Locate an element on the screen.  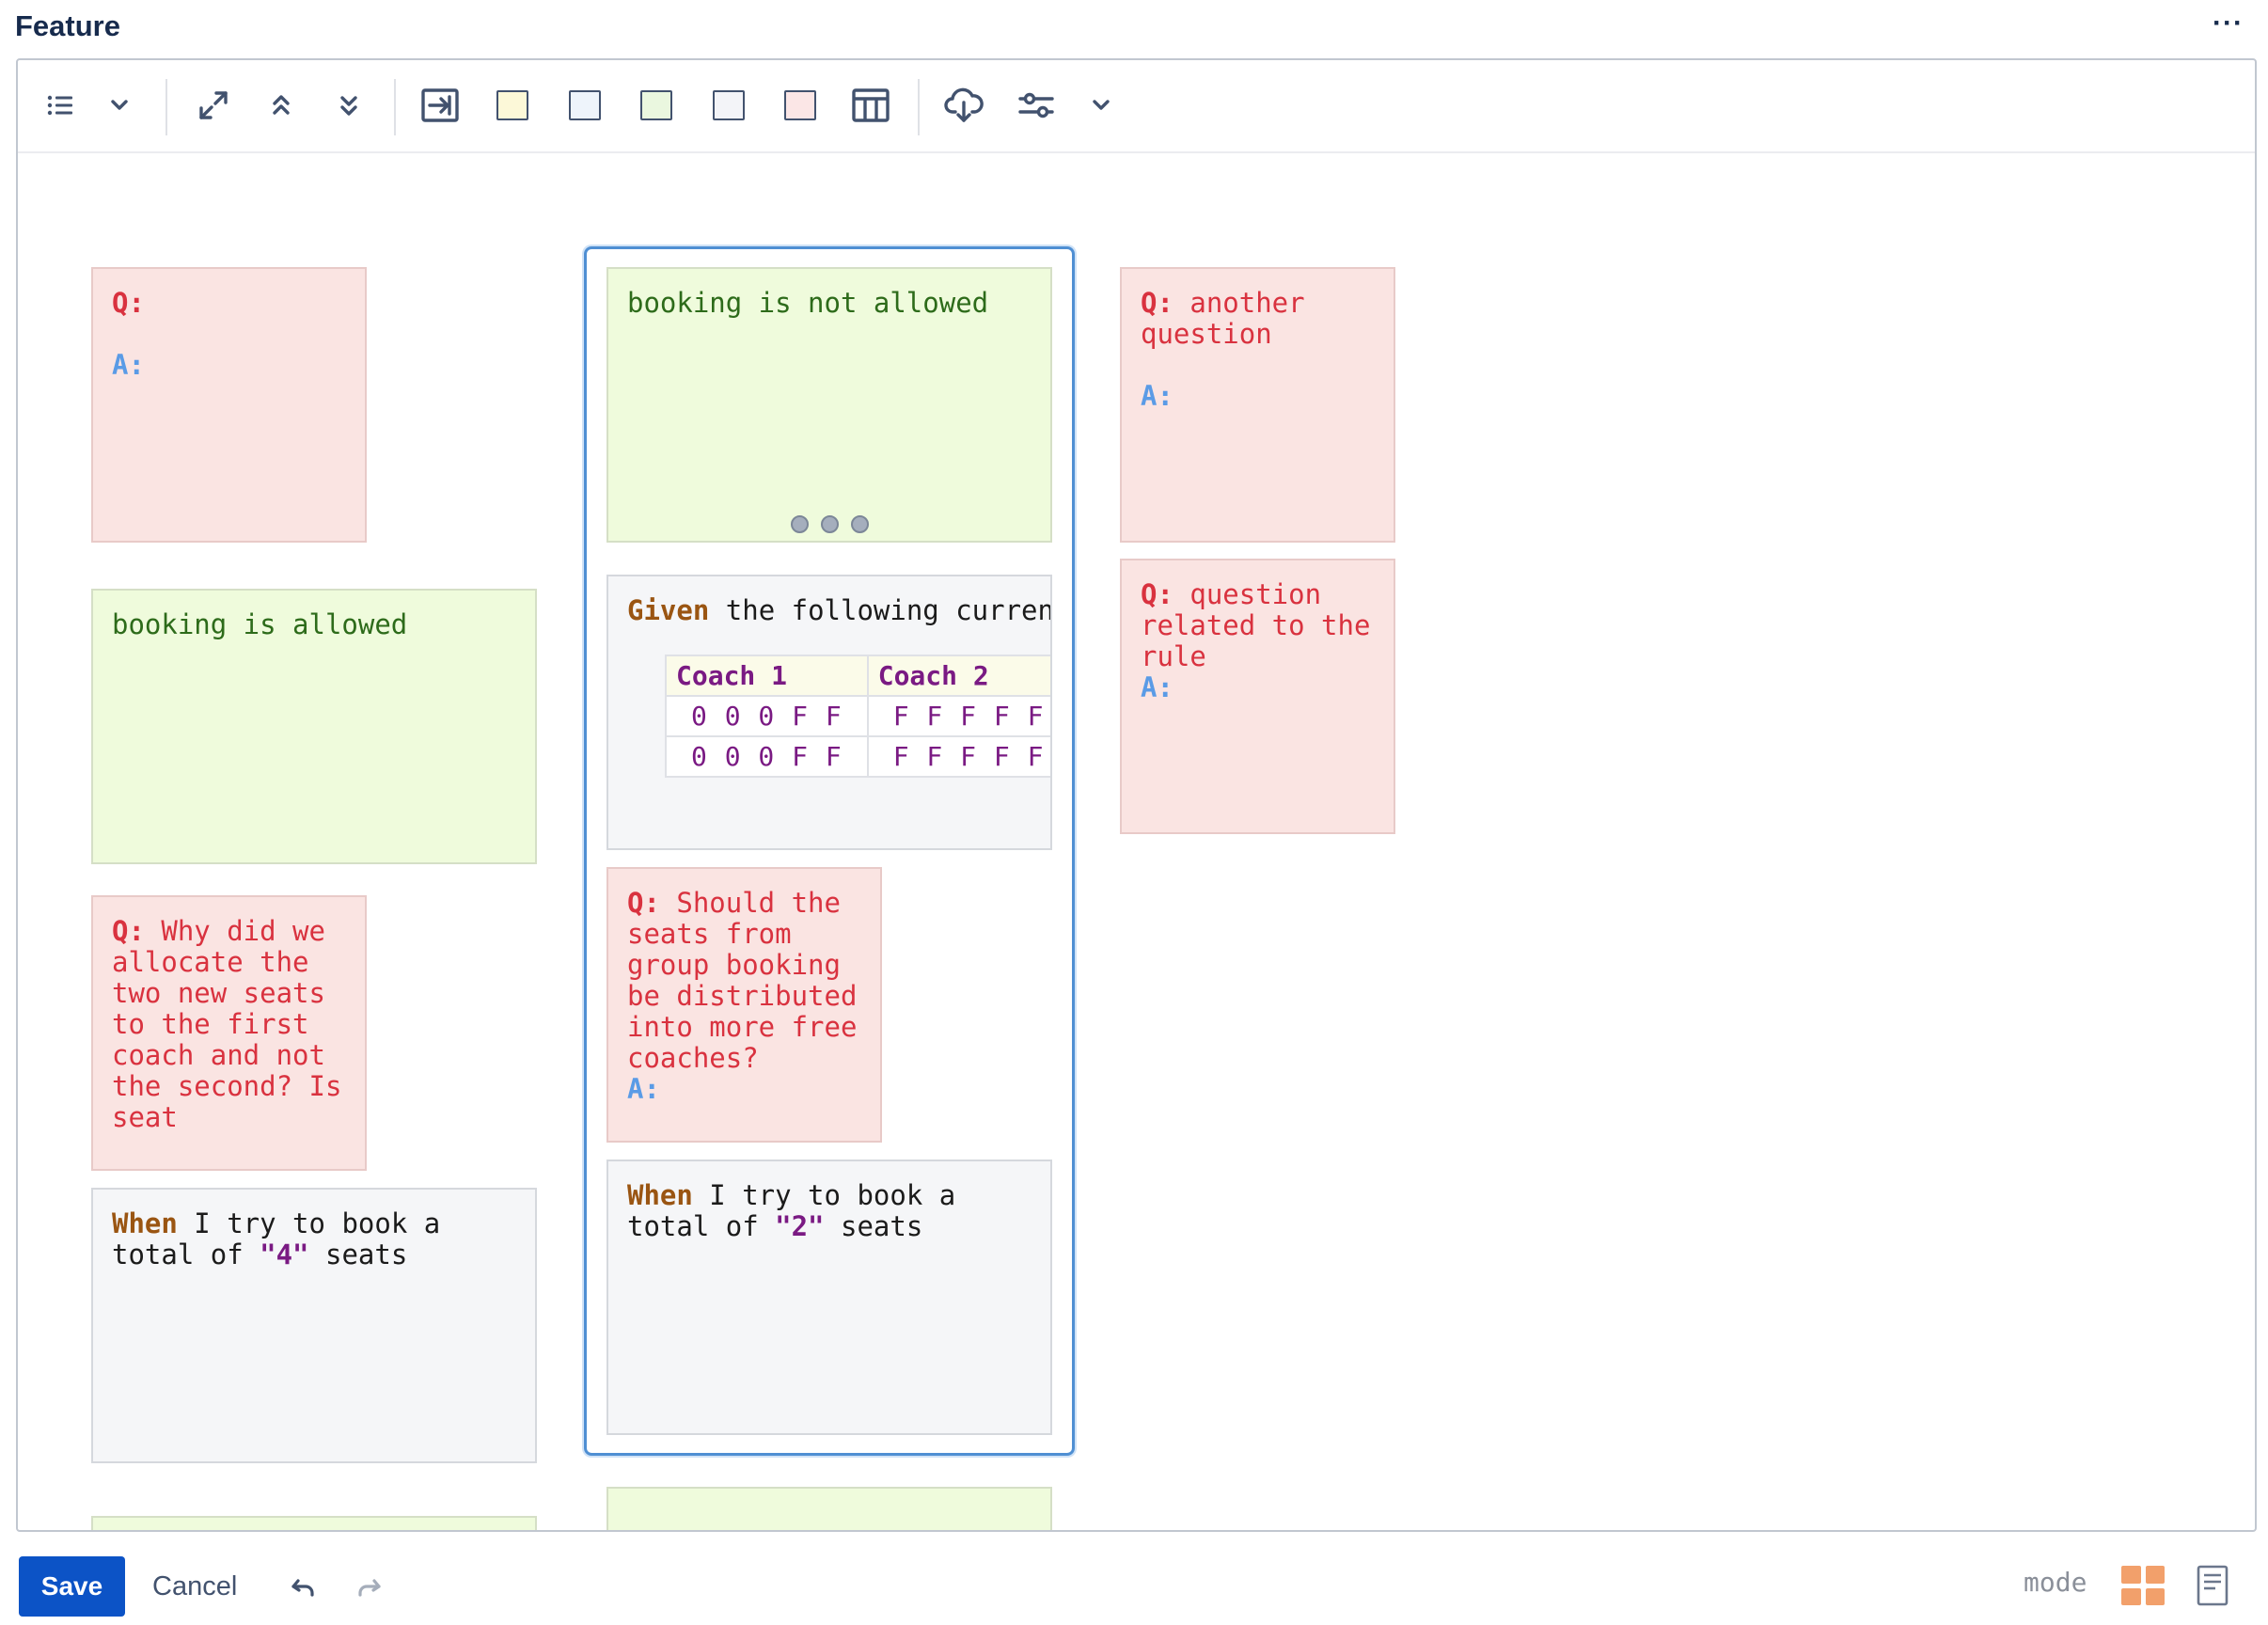
pink-sticky-swatch is located at coordinates (801, 105).